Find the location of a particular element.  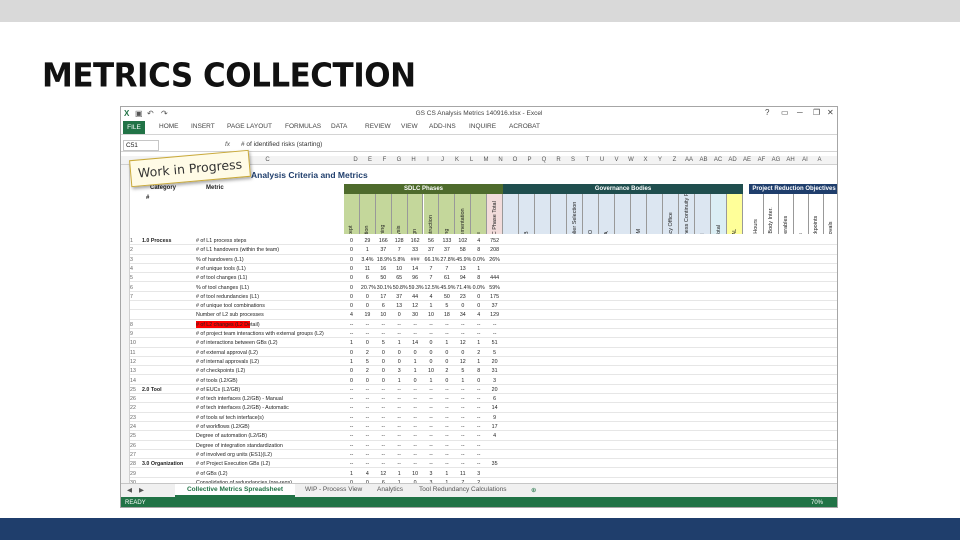

row-headers is located at coordinates (125, 327).